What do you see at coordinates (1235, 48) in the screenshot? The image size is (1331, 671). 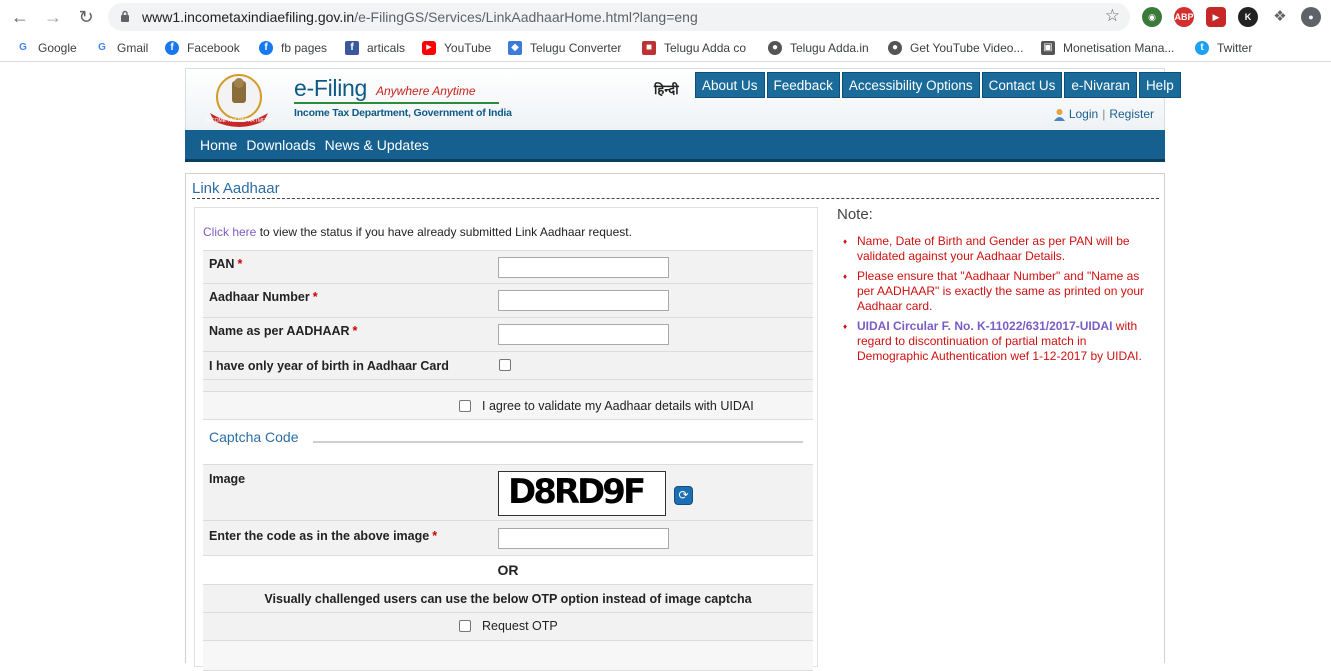 I see `bookmark-label: Twitter` at bounding box center [1235, 48].